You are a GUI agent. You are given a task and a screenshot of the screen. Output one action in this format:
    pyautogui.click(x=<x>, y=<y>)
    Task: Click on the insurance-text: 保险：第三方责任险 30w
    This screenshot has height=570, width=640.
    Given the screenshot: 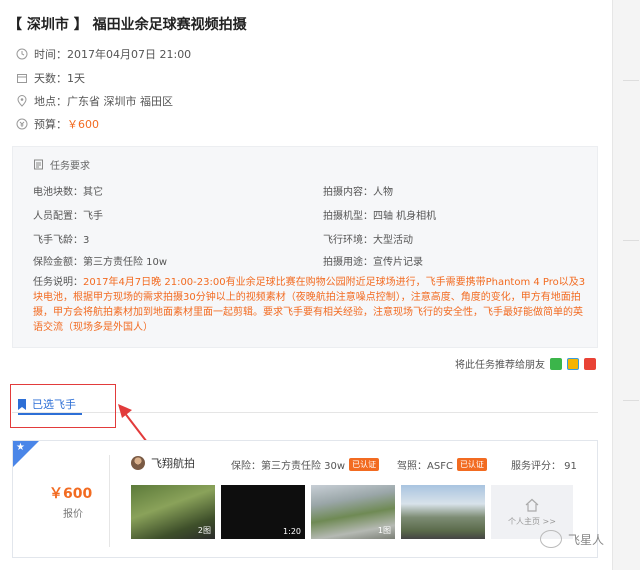 What is the action you would take?
    pyautogui.click(x=288, y=466)
    